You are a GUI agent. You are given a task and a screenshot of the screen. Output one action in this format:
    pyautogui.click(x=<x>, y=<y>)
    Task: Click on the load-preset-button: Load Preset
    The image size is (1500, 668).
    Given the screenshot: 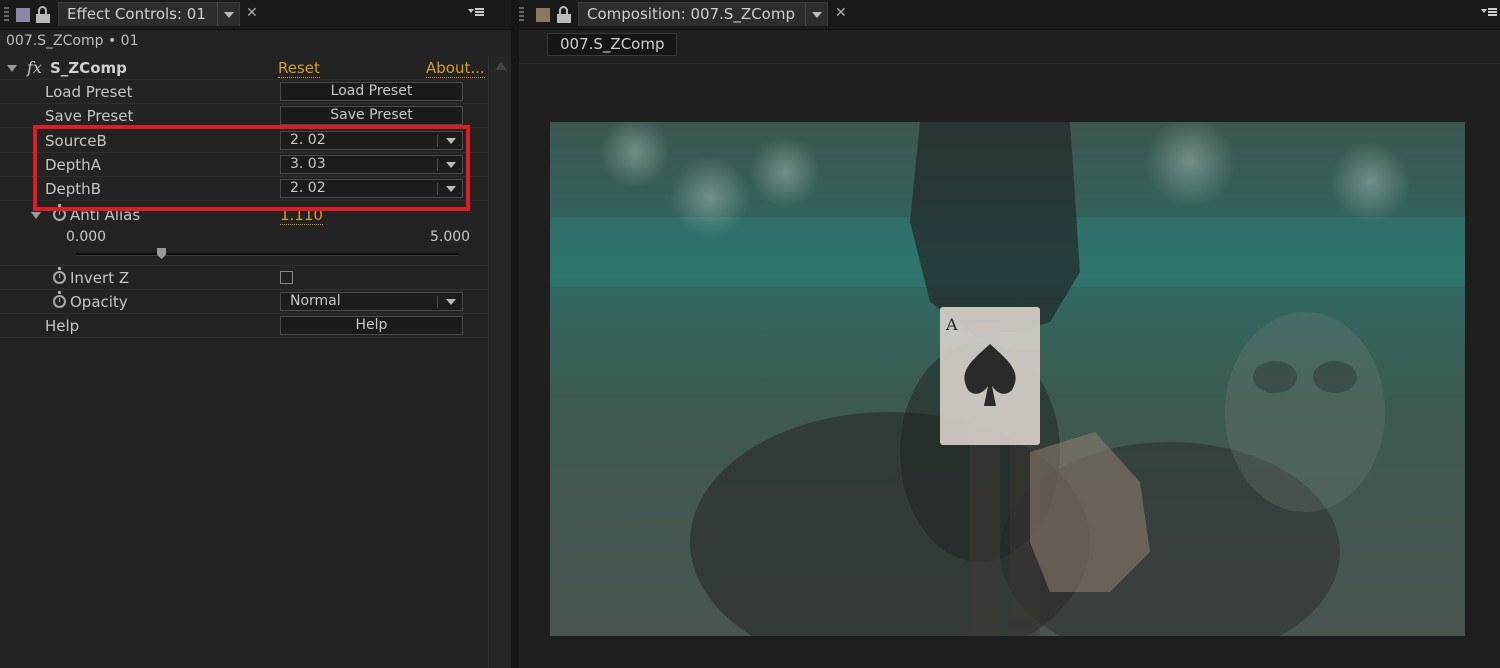 What is the action you would take?
    pyautogui.click(x=371, y=91)
    